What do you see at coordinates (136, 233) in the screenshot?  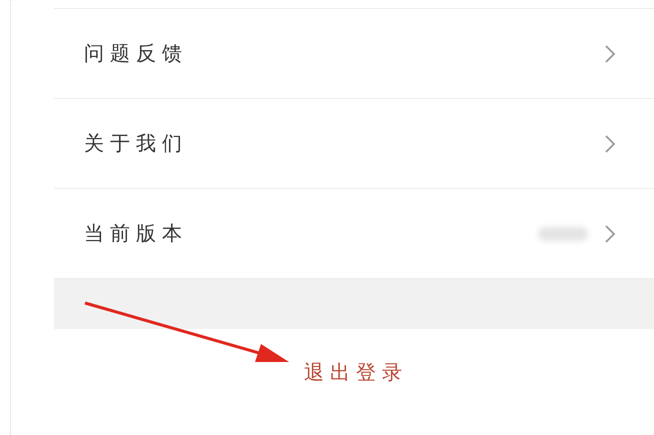 I see `menu-item-label: 当前版本` at bounding box center [136, 233].